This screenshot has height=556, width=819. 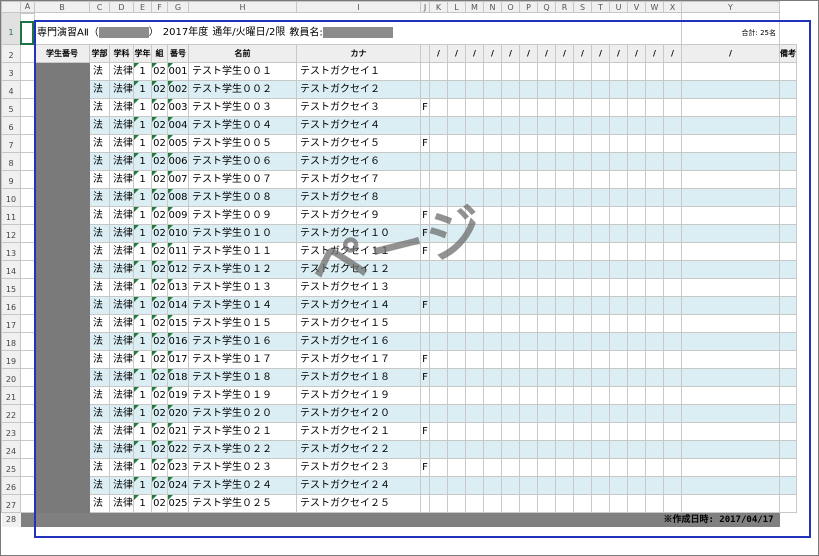 I want to click on name-cell: テスト学生０１４, so click(x=242, y=305).